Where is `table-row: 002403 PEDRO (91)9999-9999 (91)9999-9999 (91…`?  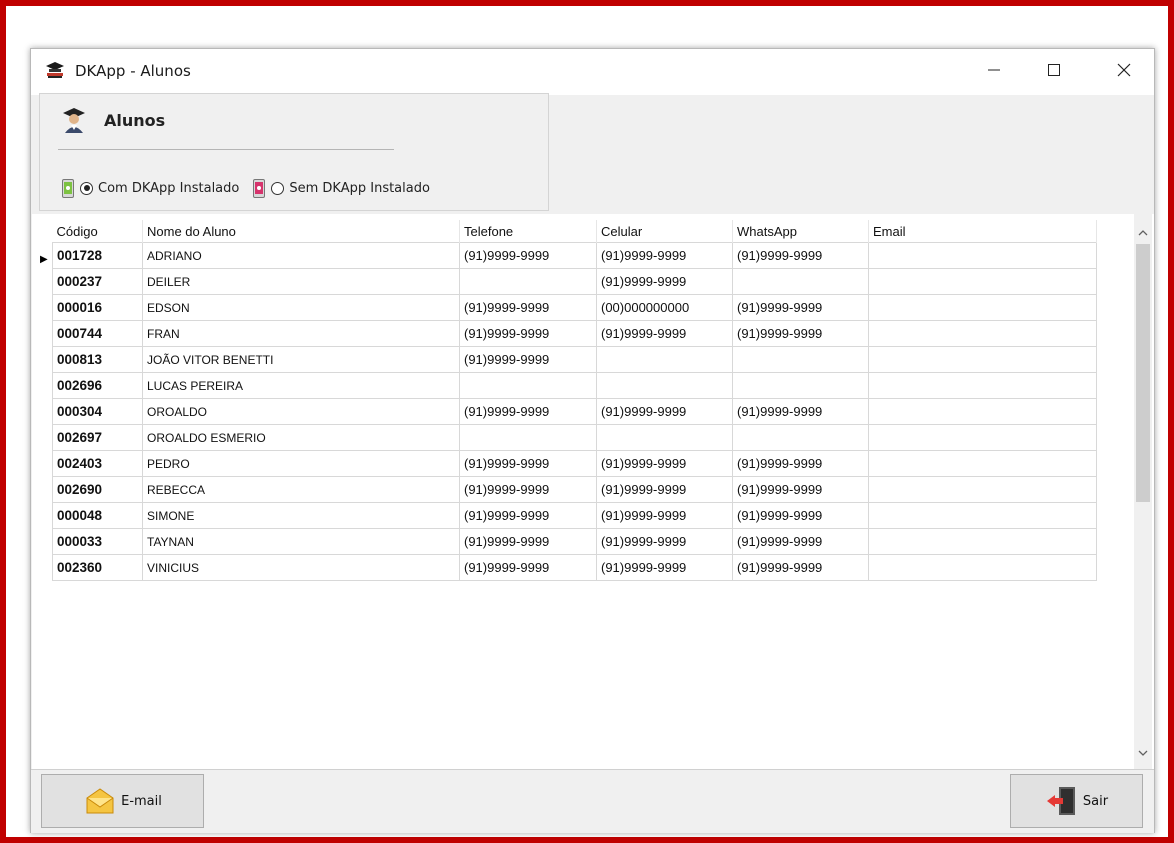
table-row: 002403 PEDRO (91)9999-9999 (91)9999-9999 (91… is located at coordinates (574, 463).